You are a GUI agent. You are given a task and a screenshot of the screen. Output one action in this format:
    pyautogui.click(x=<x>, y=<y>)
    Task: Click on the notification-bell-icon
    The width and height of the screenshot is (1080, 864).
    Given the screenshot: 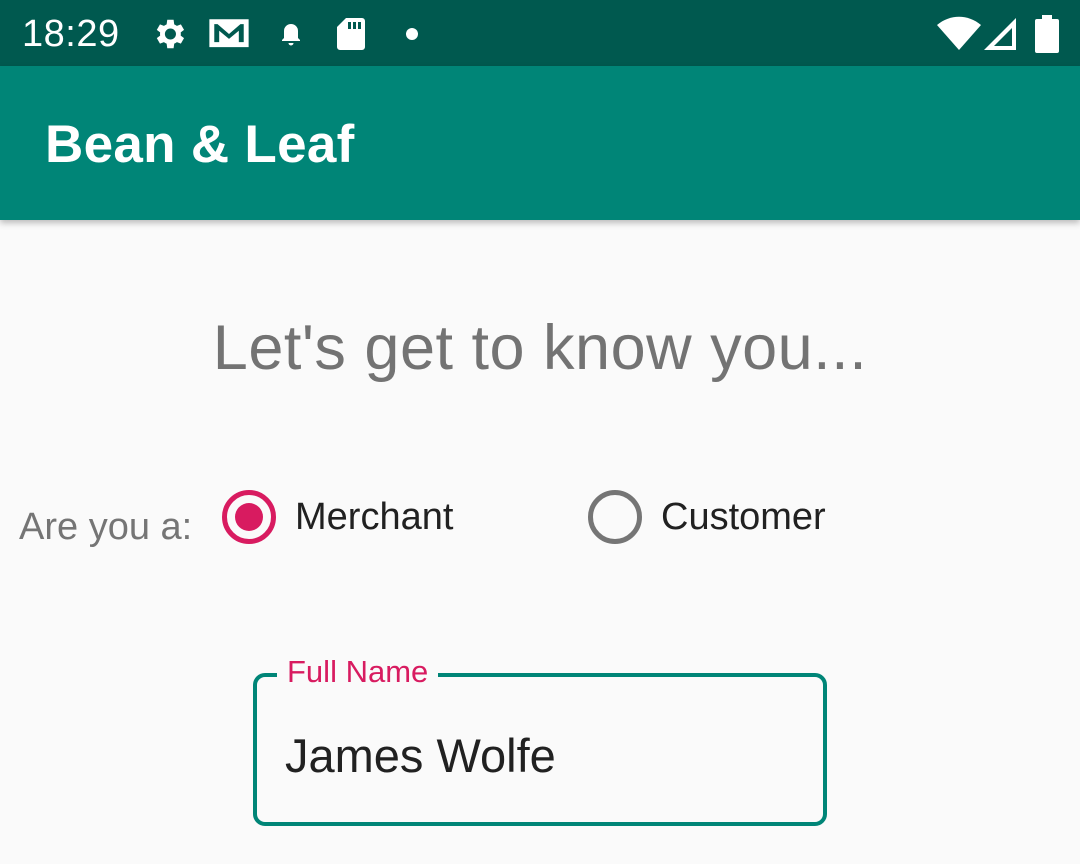 What is the action you would take?
    pyautogui.click(x=291, y=34)
    